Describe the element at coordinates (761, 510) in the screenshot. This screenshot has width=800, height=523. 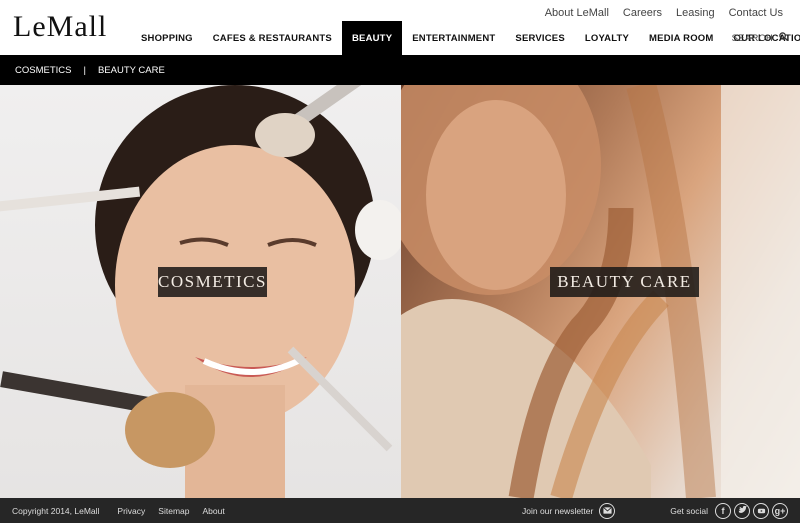
I see `youtube-icon` at that location.